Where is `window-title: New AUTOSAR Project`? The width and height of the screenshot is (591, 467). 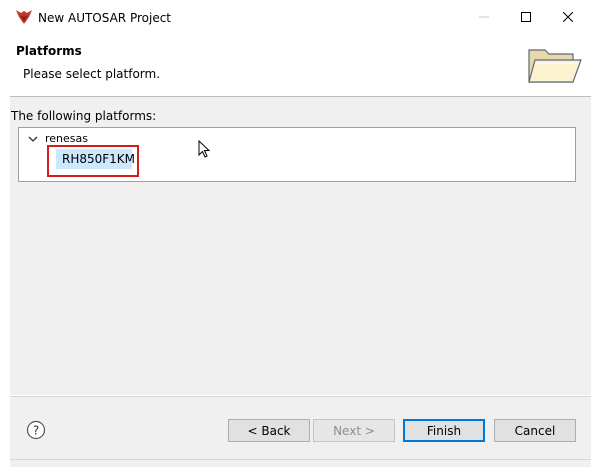
window-title: New AUTOSAR Project is located at coordinates (105, 18).